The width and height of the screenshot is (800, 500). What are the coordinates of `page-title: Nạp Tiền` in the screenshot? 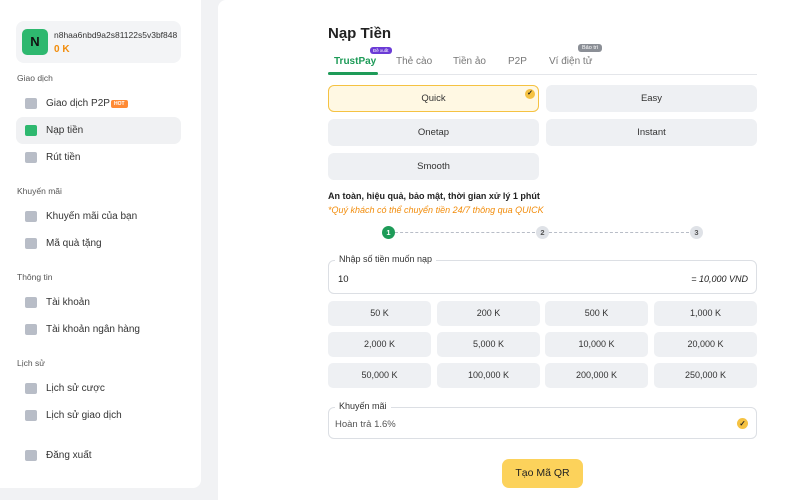 It's located at (360, 33).